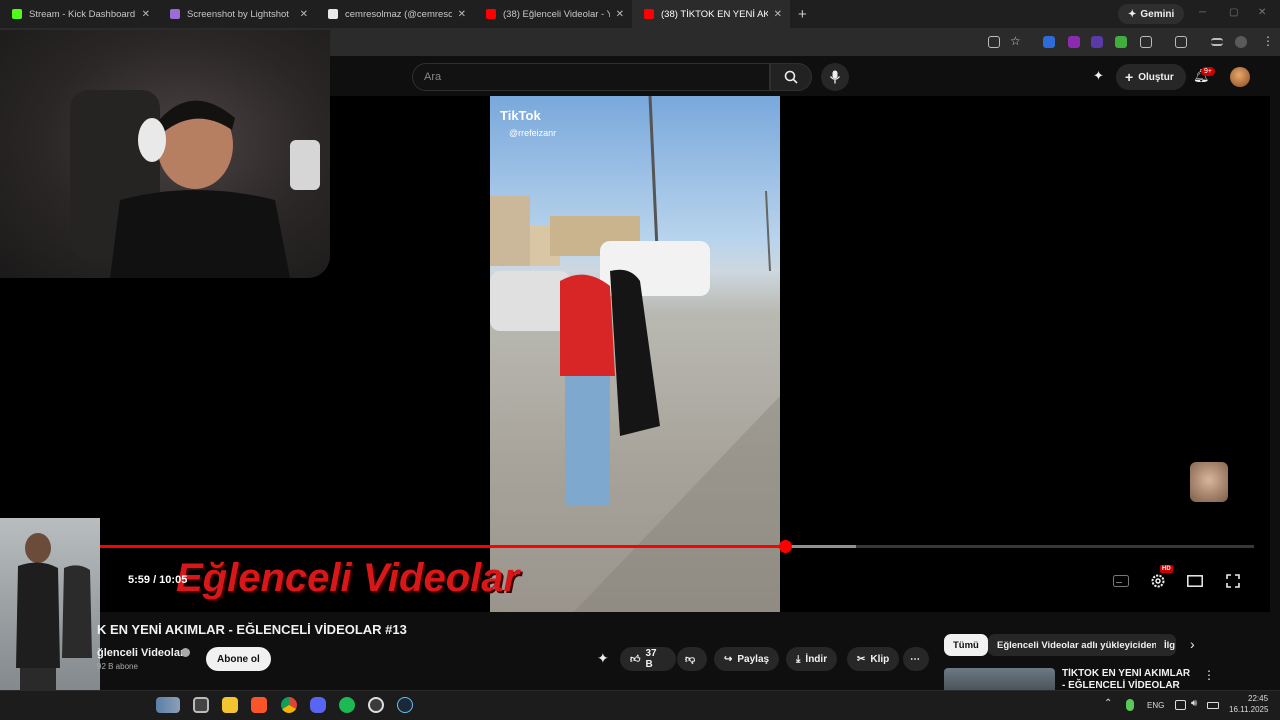 The width and height of the screenshot is (1280, 720). What do you see at coordinates (433, 77) in the screenshot?
I see `search-placeholder: Ara` at bounding box center [433, 77].